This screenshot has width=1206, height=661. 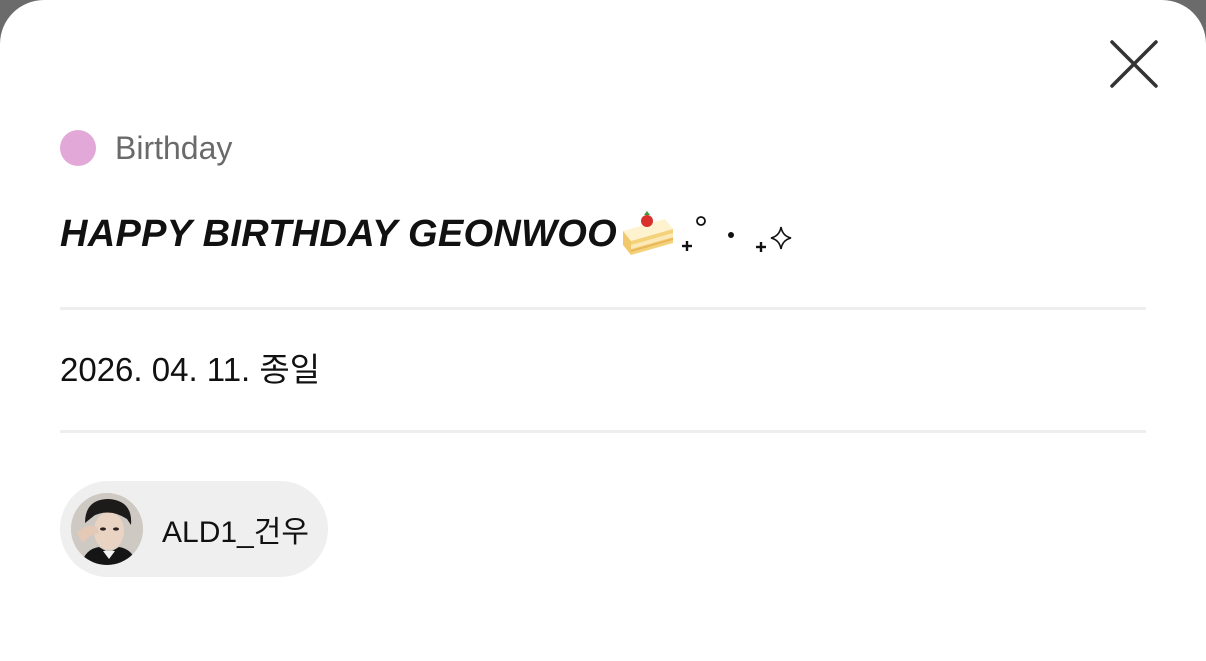 I want to click on title-decoration, so click(x=707, y=234).